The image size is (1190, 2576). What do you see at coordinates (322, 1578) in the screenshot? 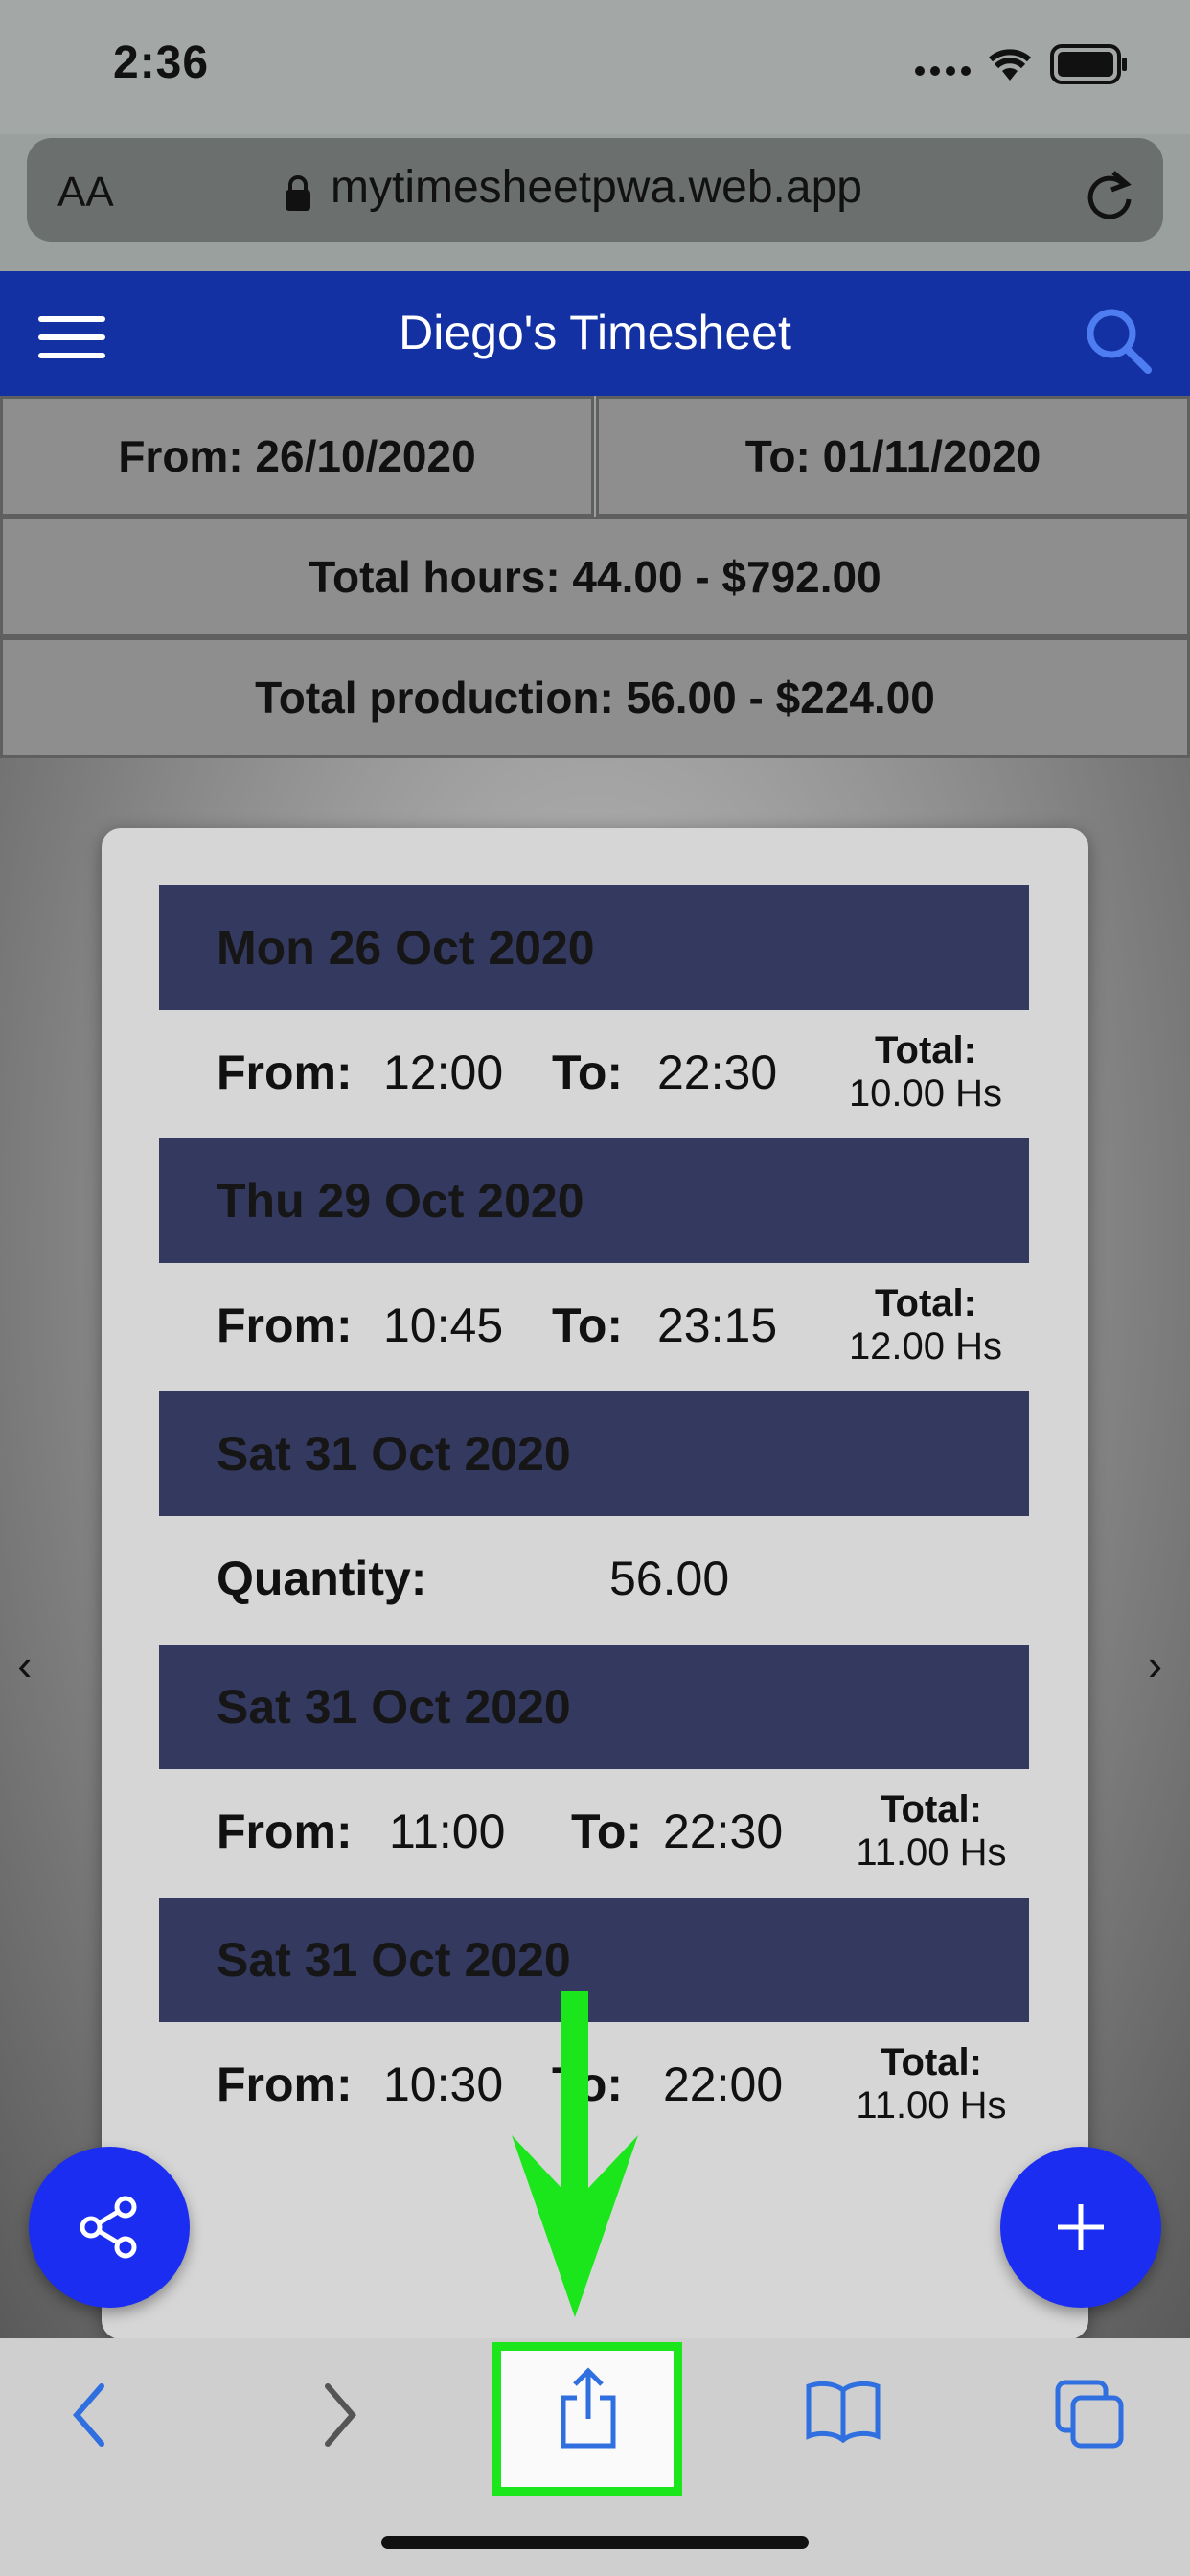
I see `quantity-label: Quantity:` at bounding box center [322, 1578].